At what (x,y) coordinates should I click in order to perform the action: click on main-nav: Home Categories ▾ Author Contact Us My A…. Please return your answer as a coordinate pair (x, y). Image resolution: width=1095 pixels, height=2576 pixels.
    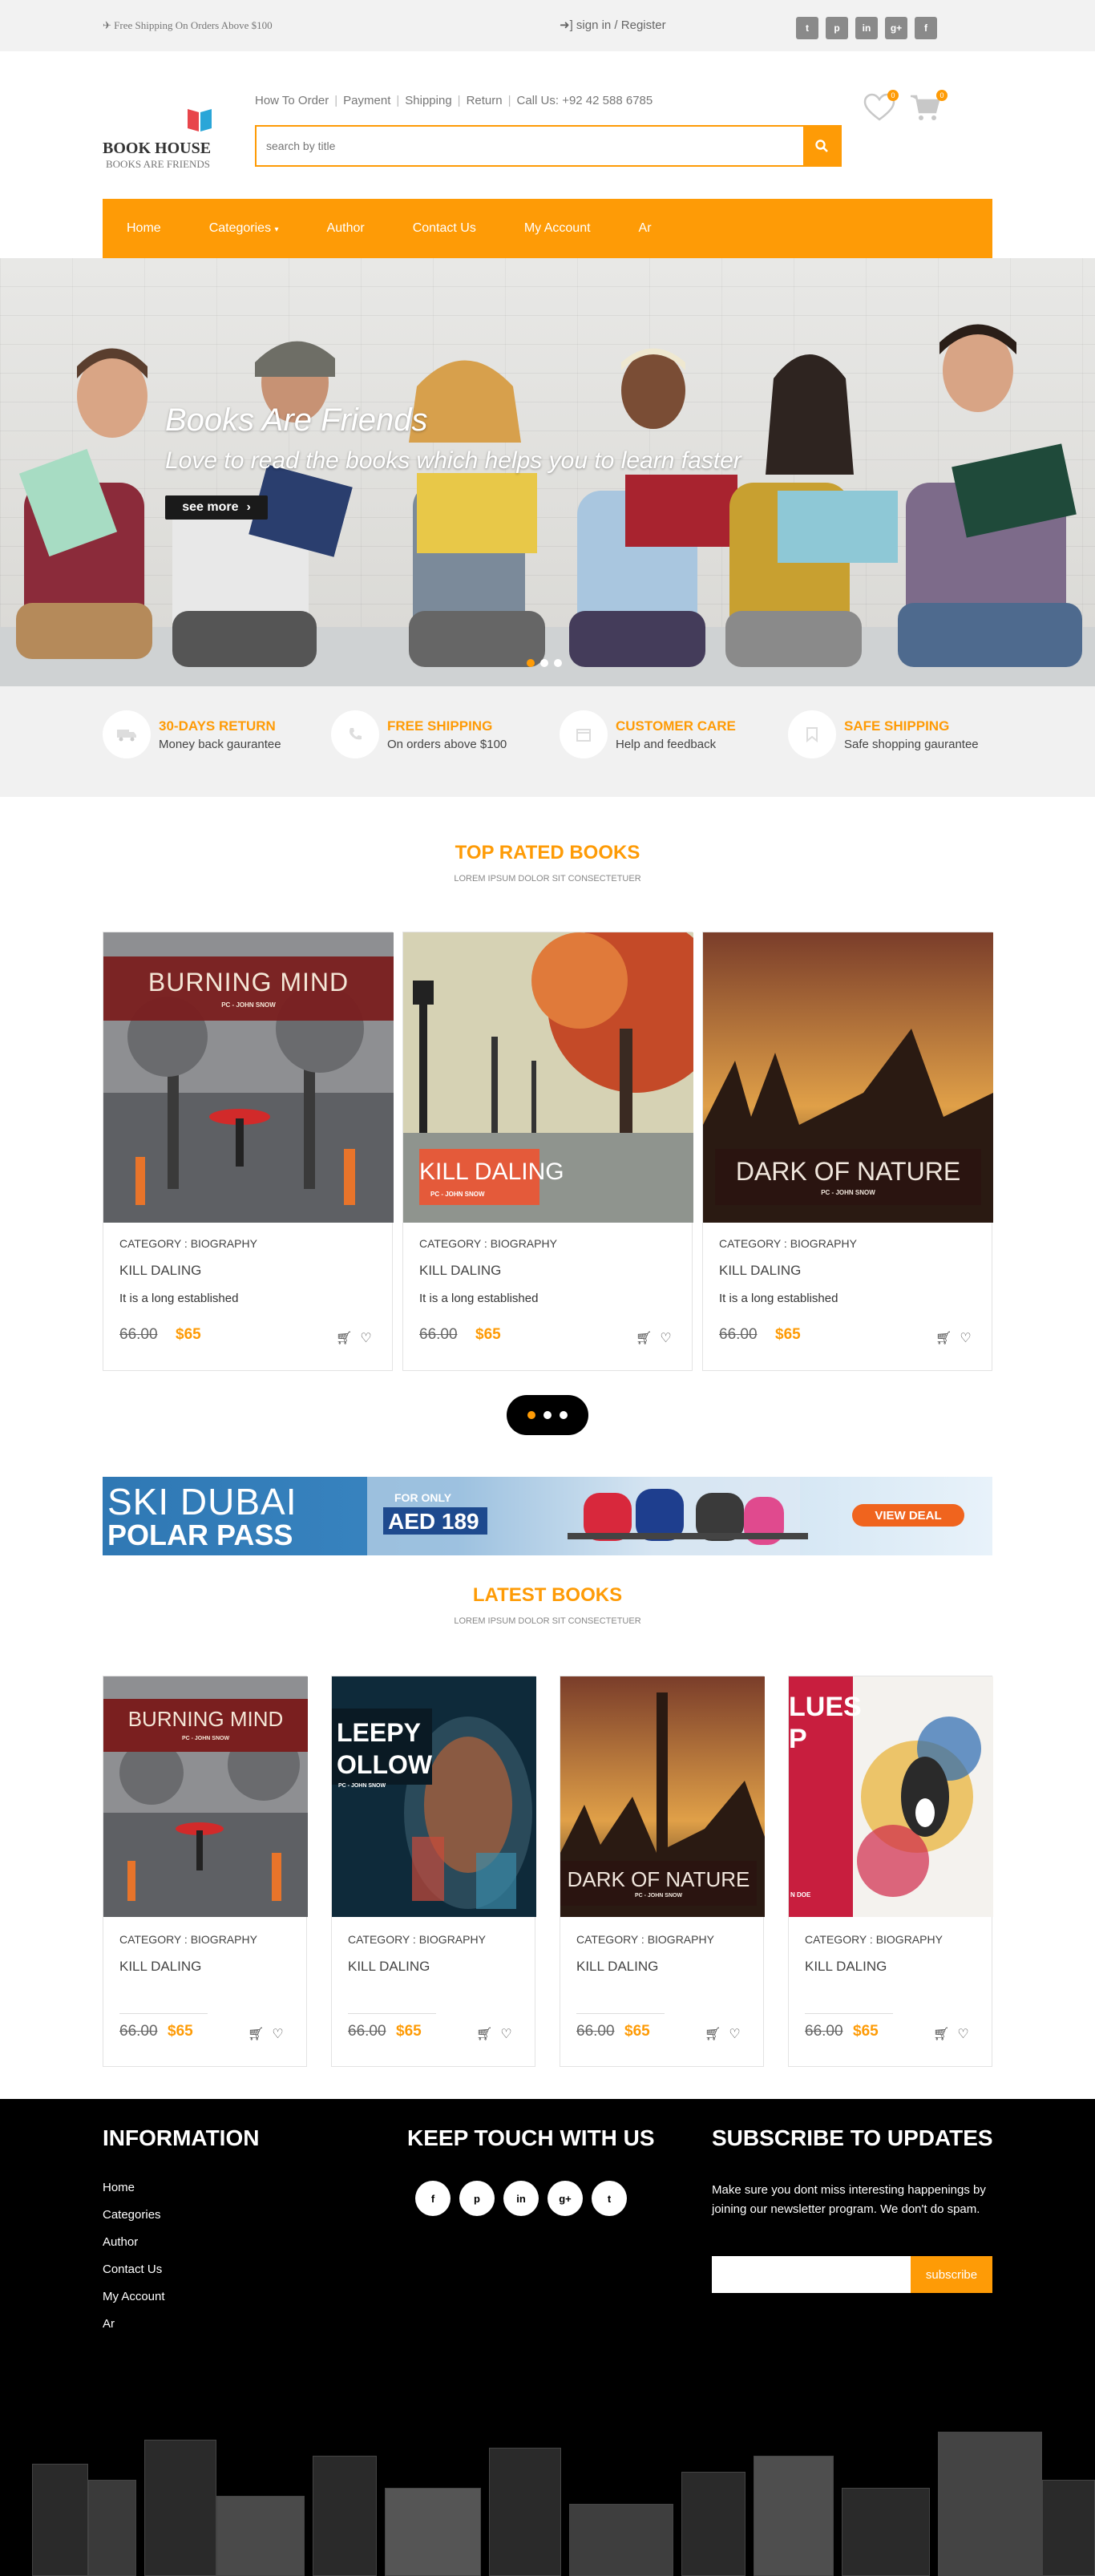
    Looking at the image, I should click on (547, 228).